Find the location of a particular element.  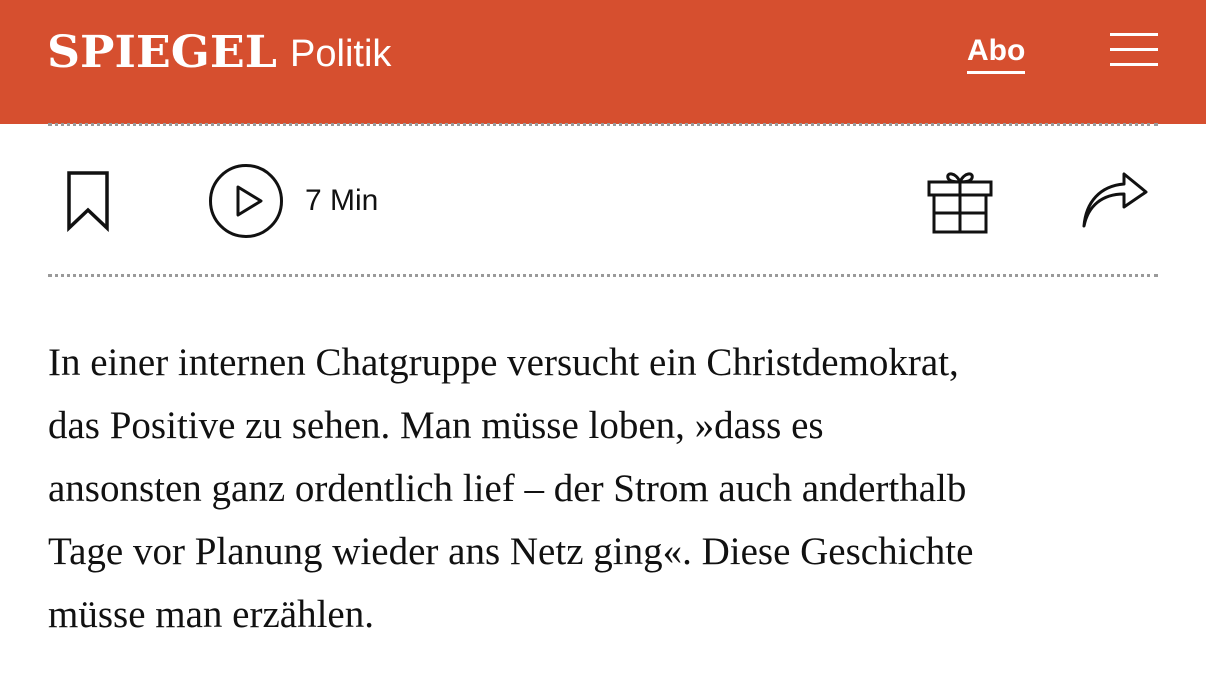

audio-duration: 7 Min is located at coordinates (342, 200).